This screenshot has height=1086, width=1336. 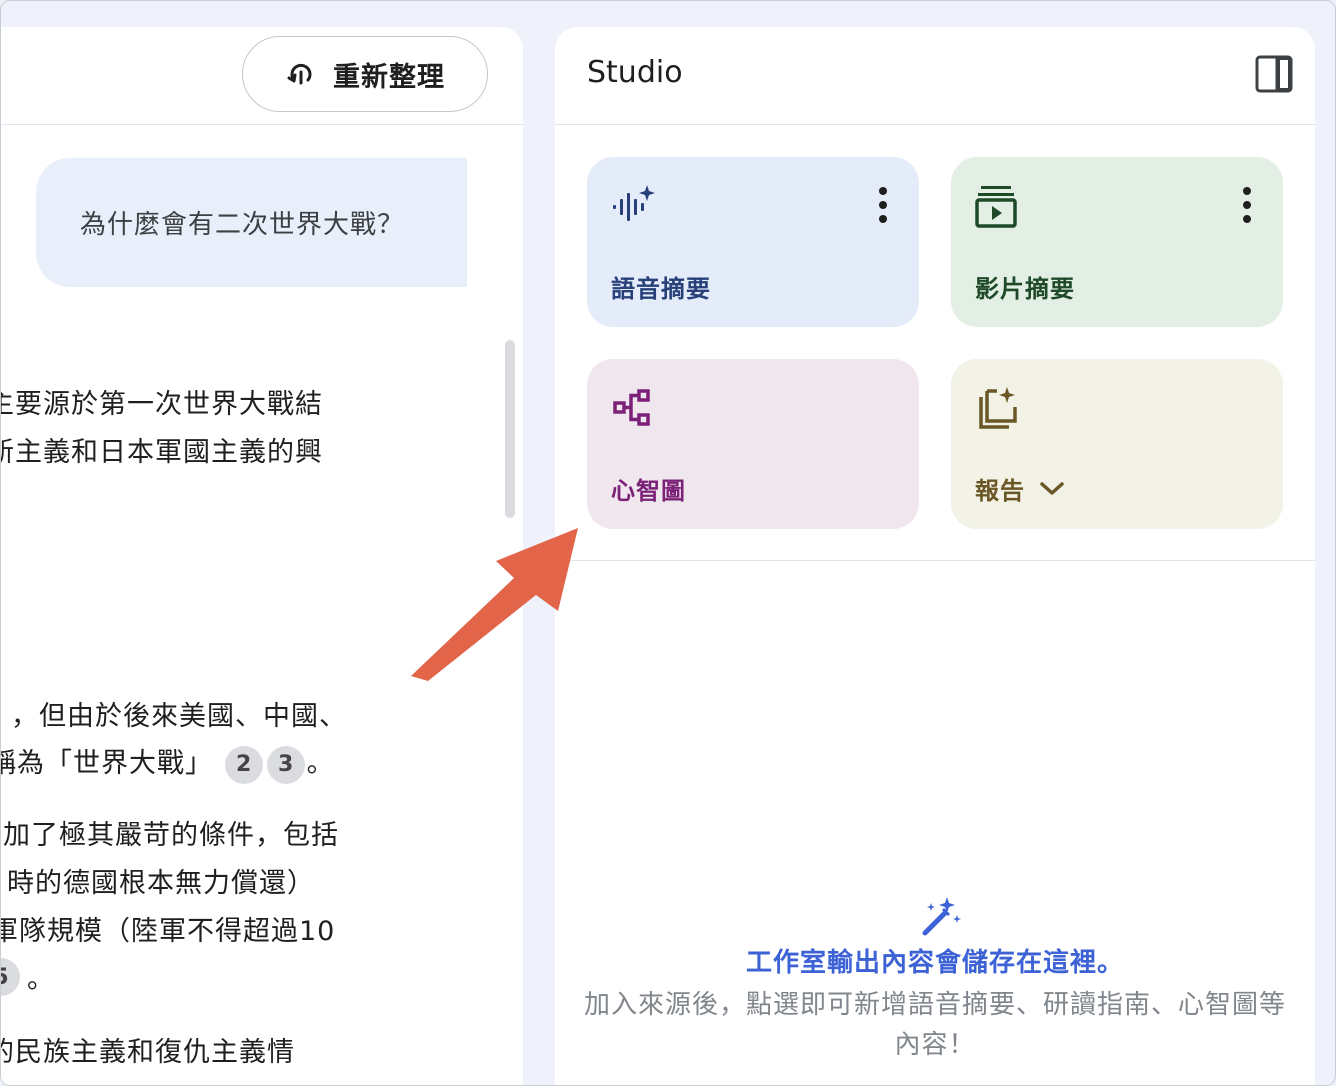 I want to click on chat-header: 重新整理, so click(x=262, y=76).